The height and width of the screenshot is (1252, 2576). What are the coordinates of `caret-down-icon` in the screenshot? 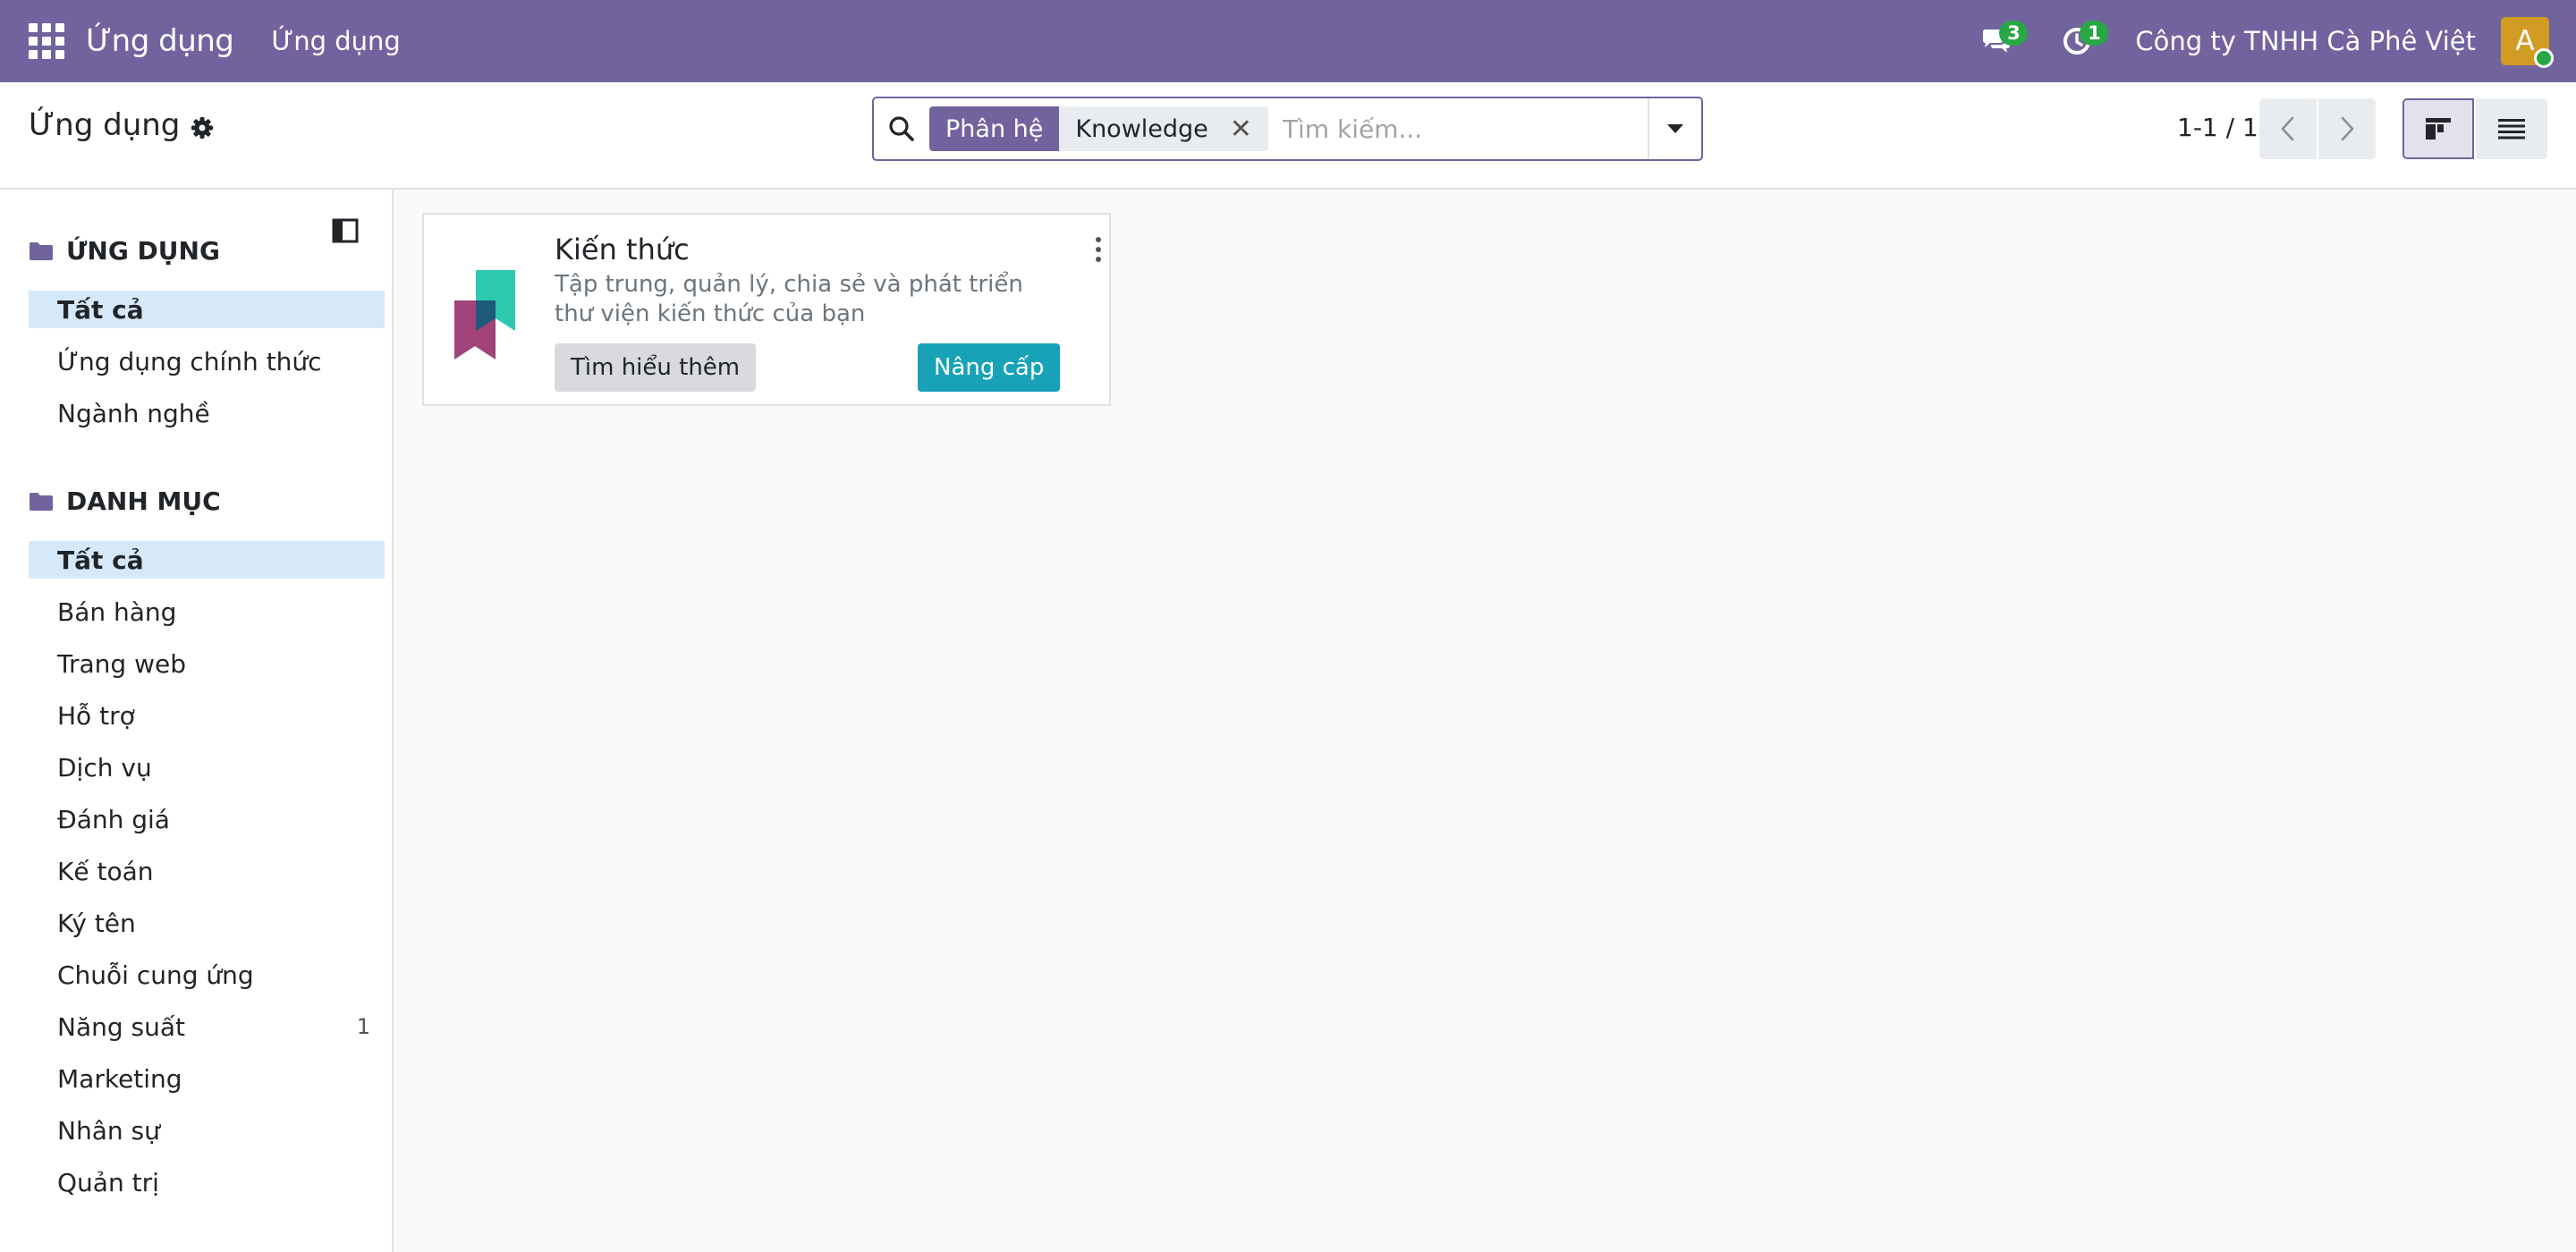 It's located at (1675, 129).